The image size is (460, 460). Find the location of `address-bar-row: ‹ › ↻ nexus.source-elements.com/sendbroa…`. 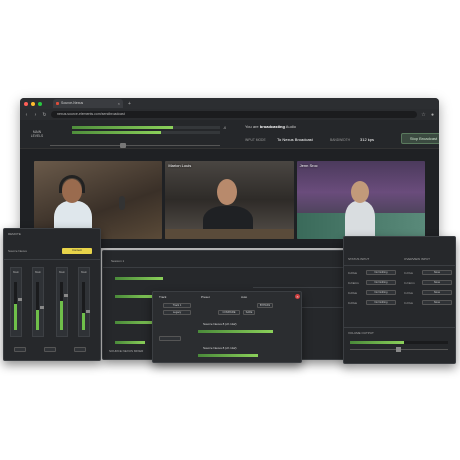

address-bar-row: ‹ › ↻ nexus.source-elements.com/sendbroa… is located at coordinates (229, 114).